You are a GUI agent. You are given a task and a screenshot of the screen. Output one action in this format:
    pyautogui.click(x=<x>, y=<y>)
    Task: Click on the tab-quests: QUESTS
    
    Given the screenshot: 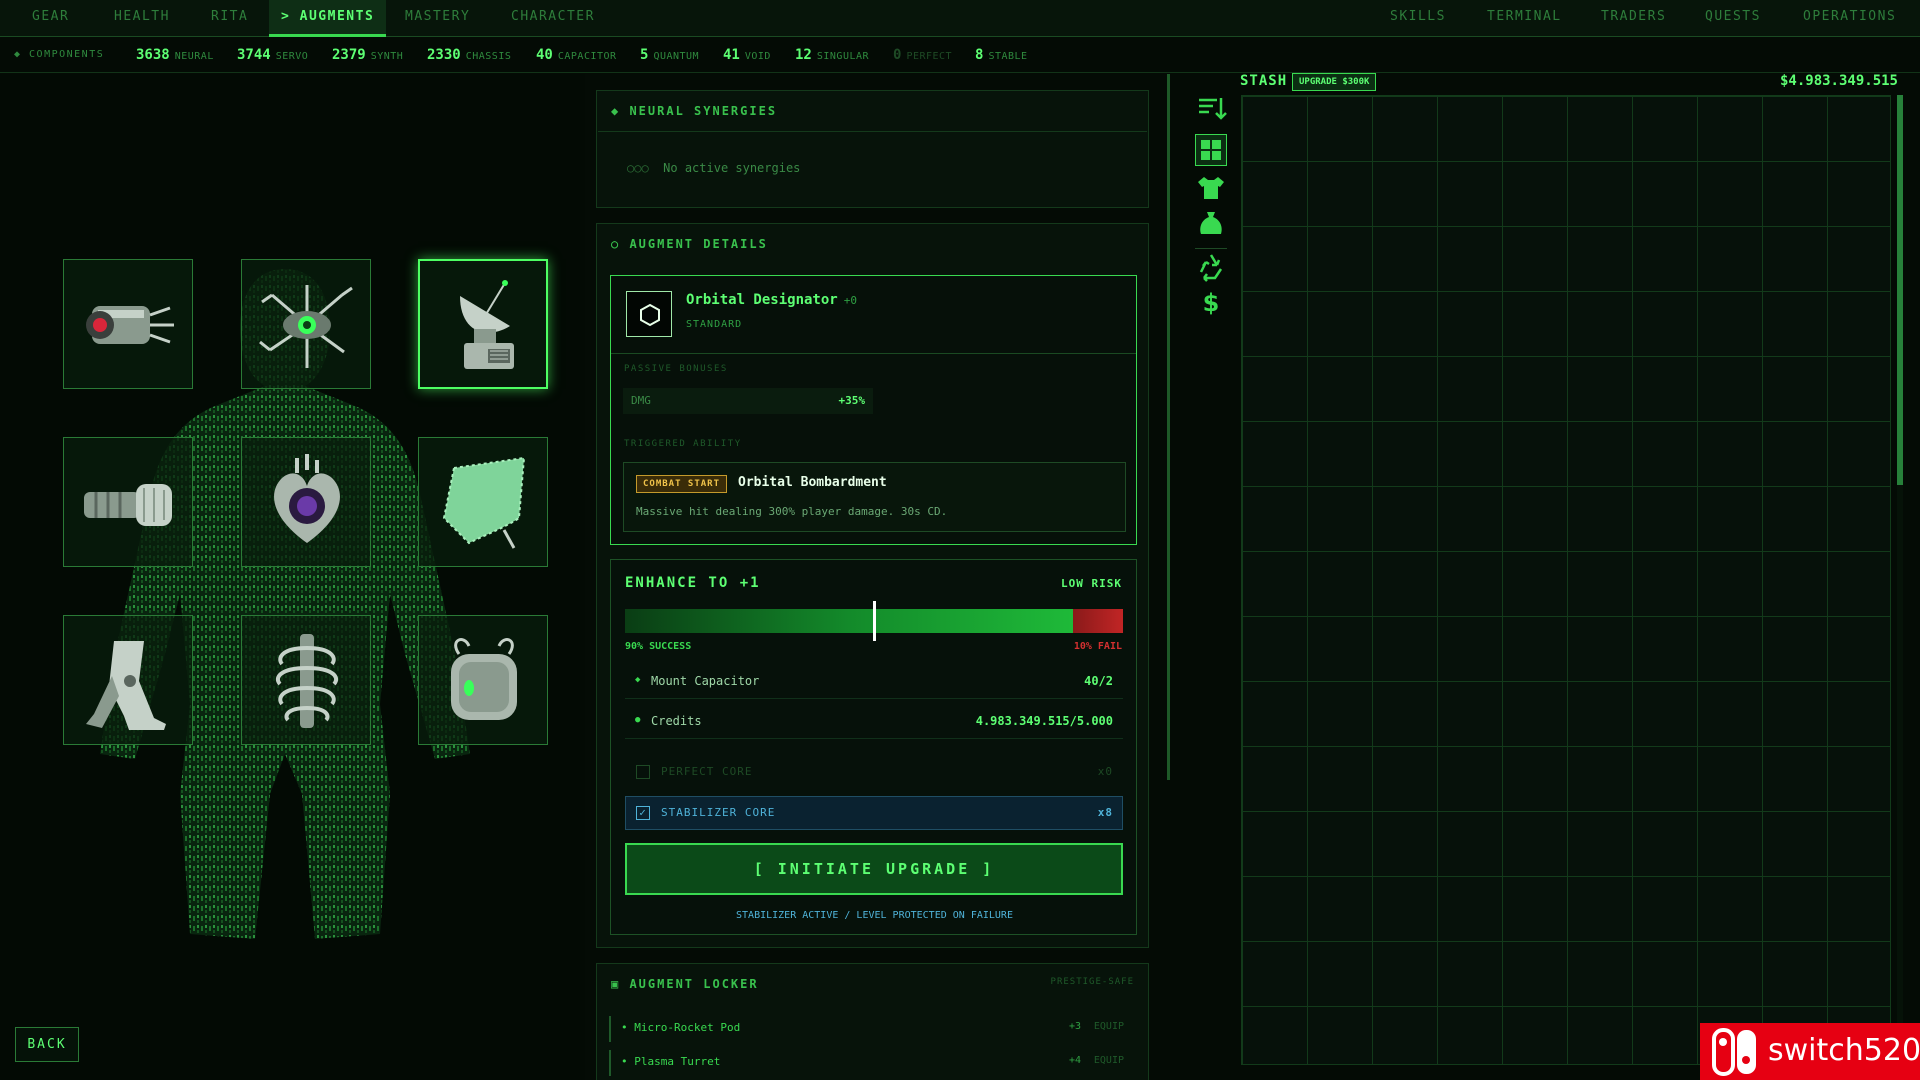 What is the action you would take?
    pyautogui.click(x=1733, y=18)
    